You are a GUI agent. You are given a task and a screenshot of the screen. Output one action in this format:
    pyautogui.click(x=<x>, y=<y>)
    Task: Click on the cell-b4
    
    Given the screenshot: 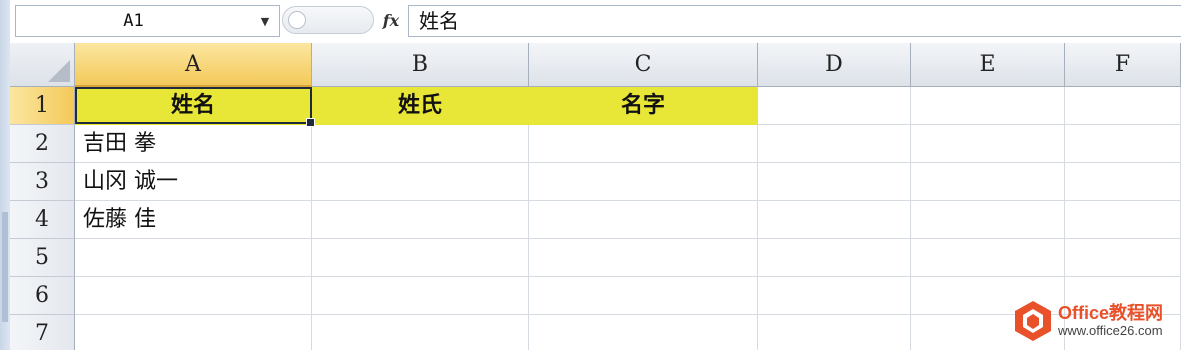 What is the action you would take?
    pyautogui.click(x=420, y=220)
    